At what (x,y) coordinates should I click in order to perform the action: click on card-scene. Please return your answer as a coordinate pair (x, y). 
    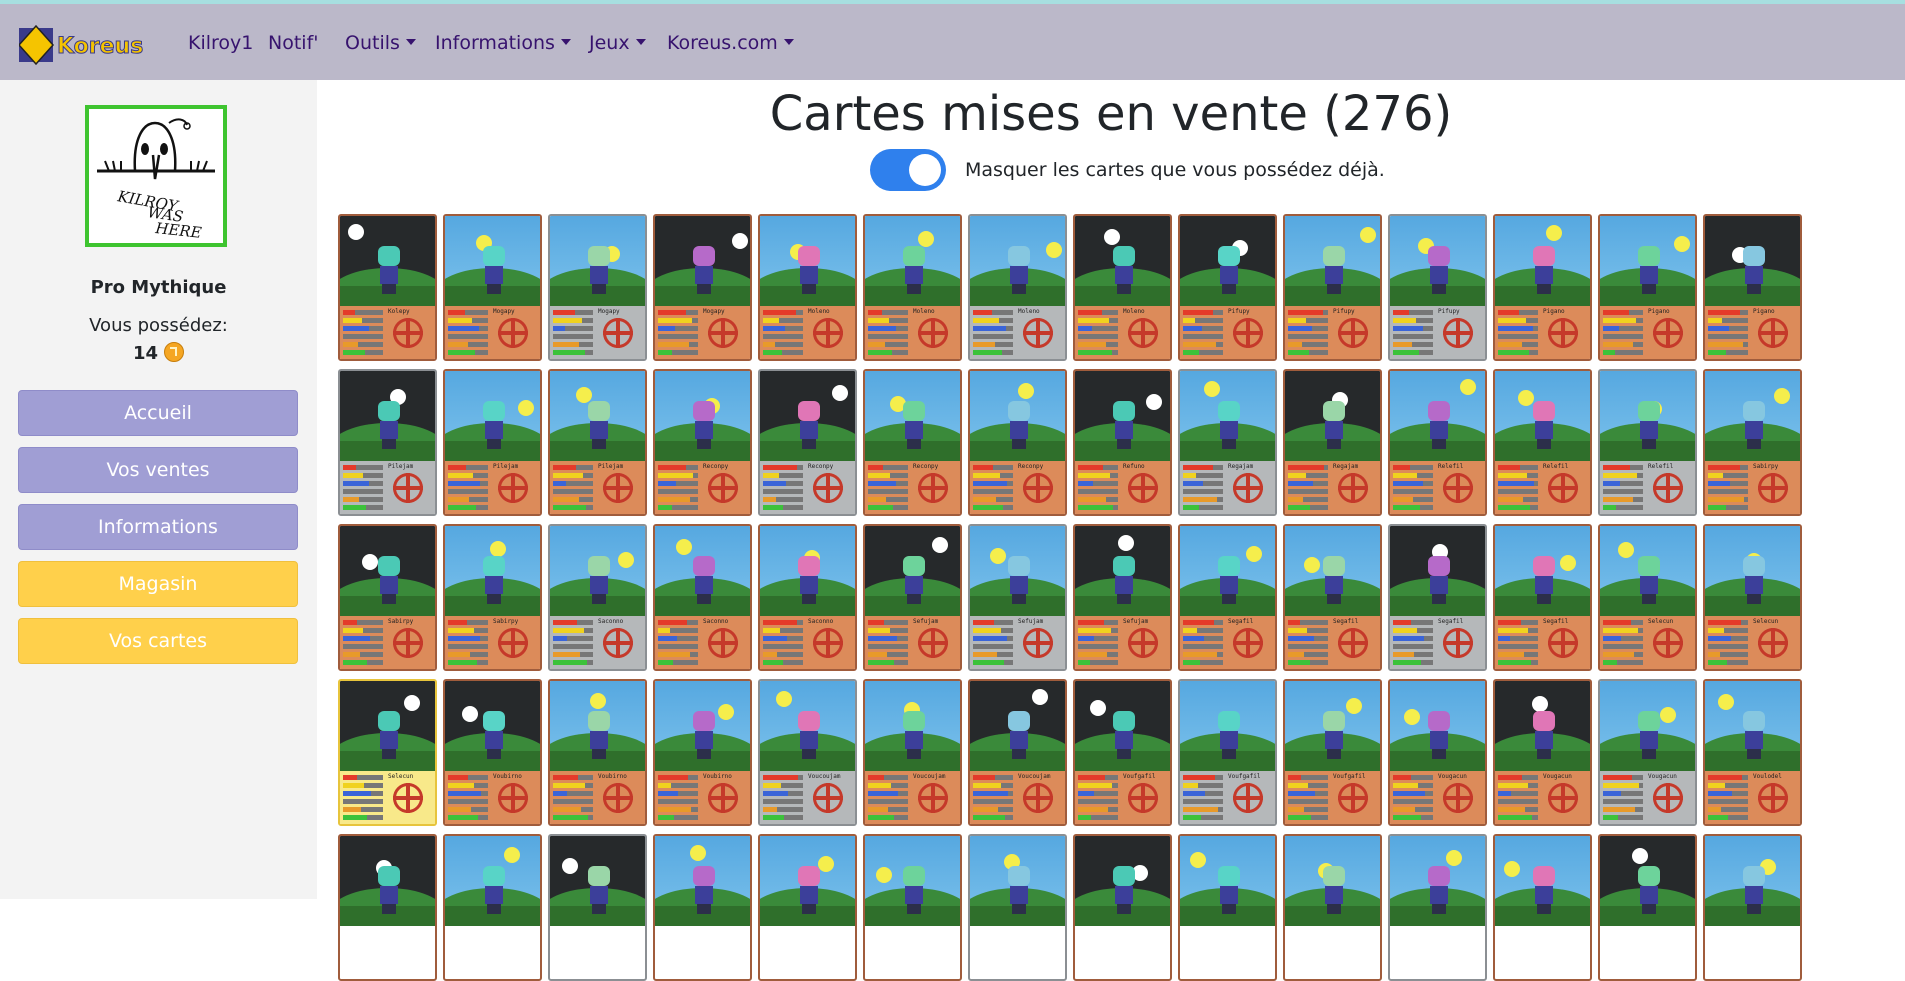
    Looking at the image, I should click on (1227, 416).